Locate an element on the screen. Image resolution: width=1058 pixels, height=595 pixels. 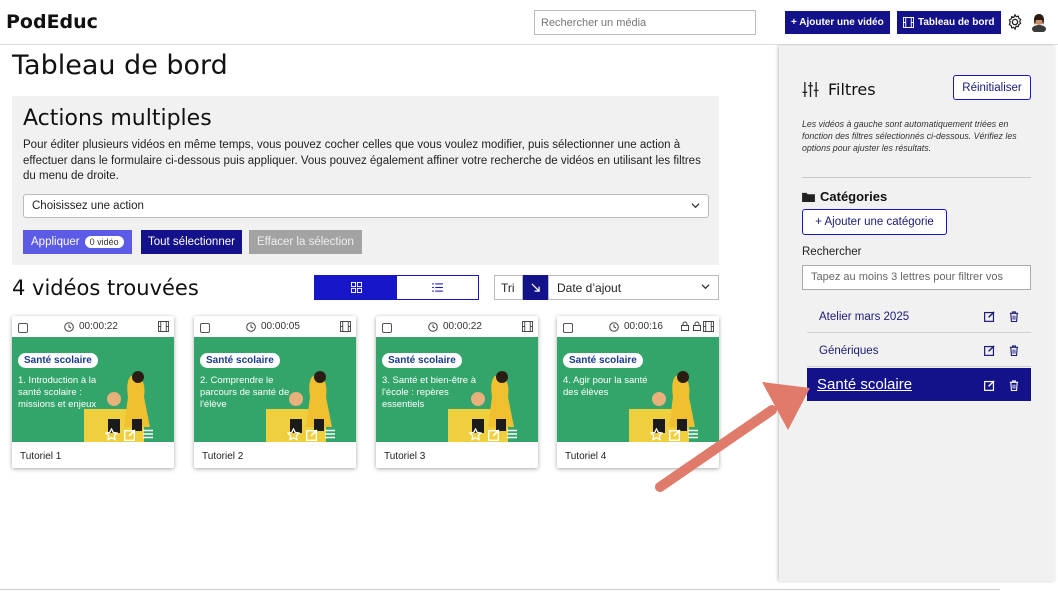
category-item: Atelier mars 2025 is located at coordinates (919, 317).